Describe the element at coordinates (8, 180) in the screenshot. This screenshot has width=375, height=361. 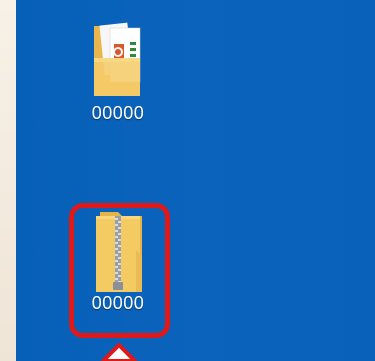
I see `background-edge` at that location.